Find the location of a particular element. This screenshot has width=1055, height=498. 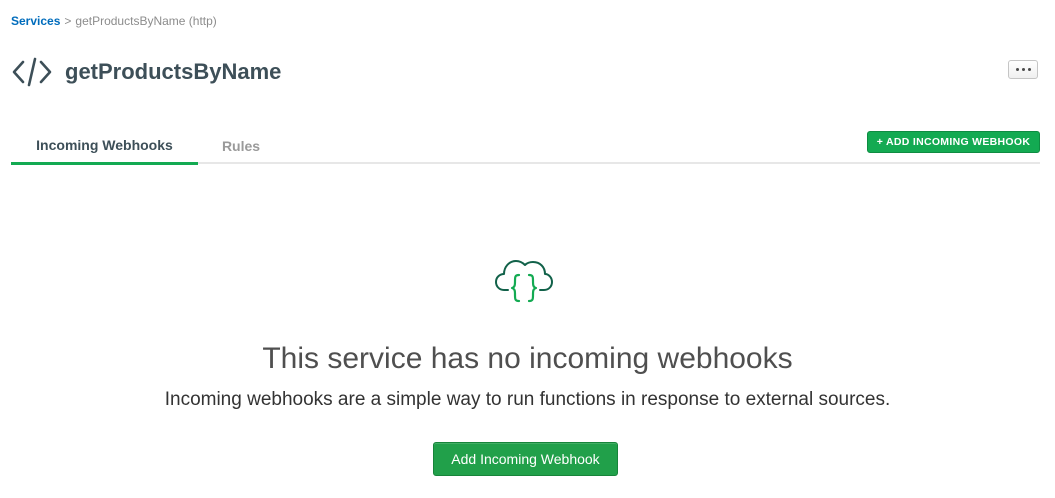

more-options-button is located at coordinates (1023, 69).